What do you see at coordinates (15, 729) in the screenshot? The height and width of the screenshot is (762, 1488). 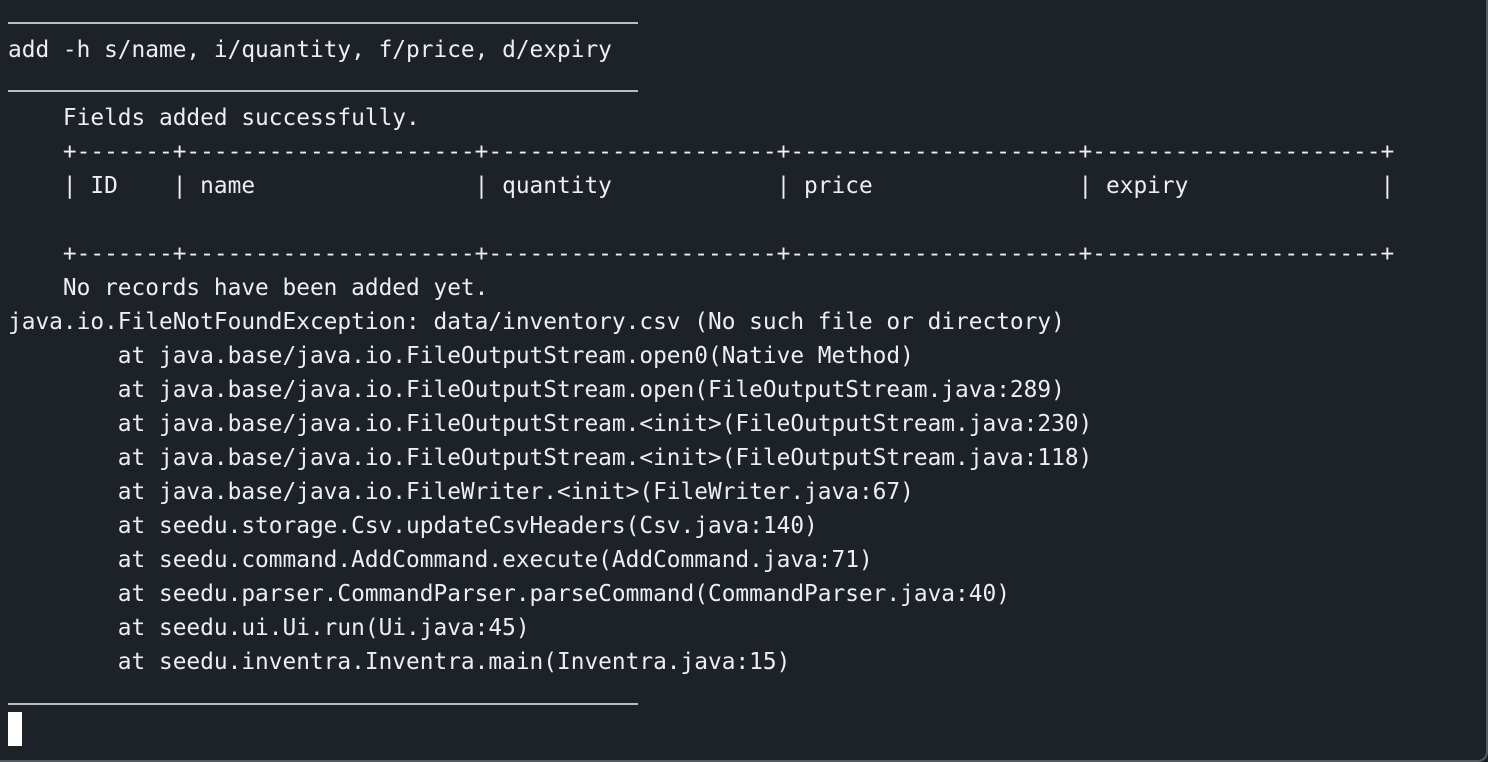 I see `input-cursor` at bounding box center [15, 729].